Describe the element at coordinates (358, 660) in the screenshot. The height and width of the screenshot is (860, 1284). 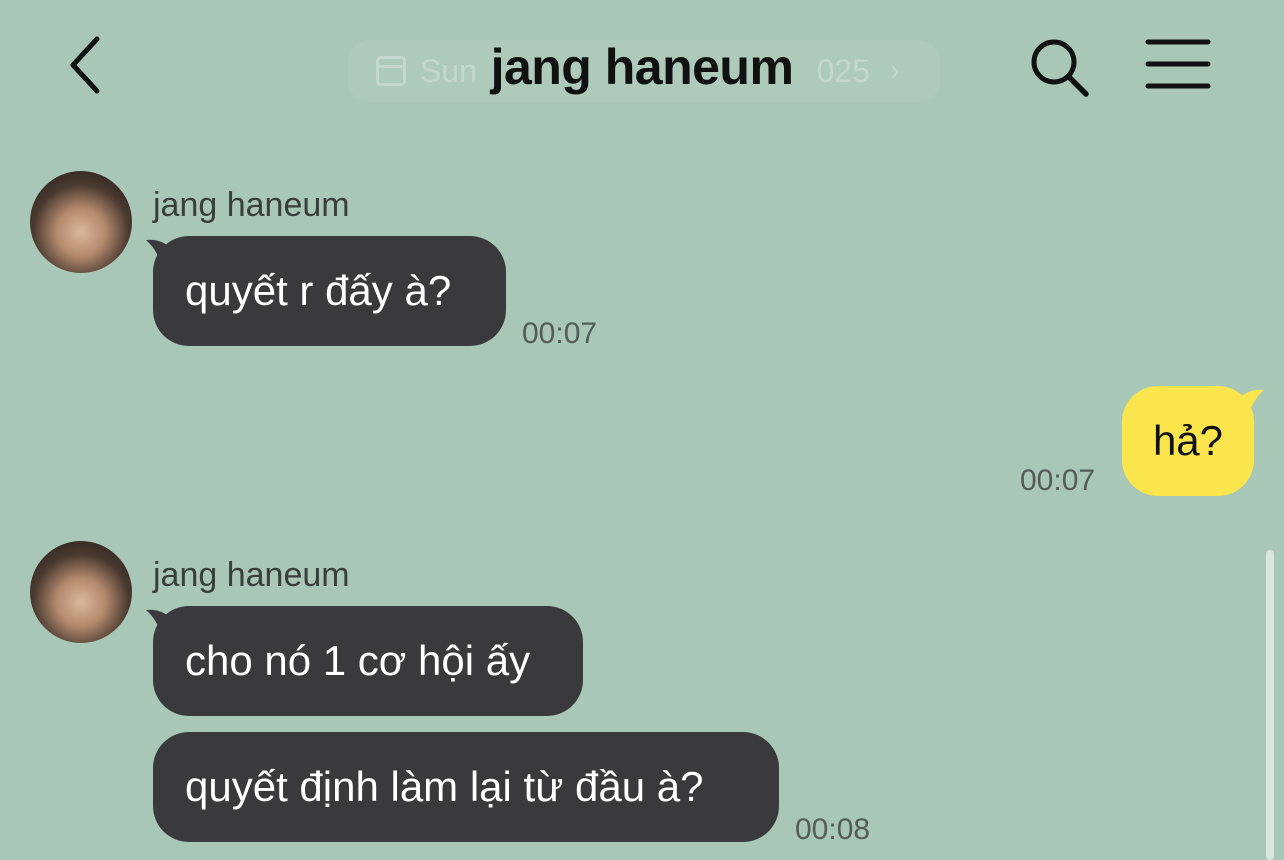
I see `message-text: cho nó 1 cơ hội ấy` at that location.